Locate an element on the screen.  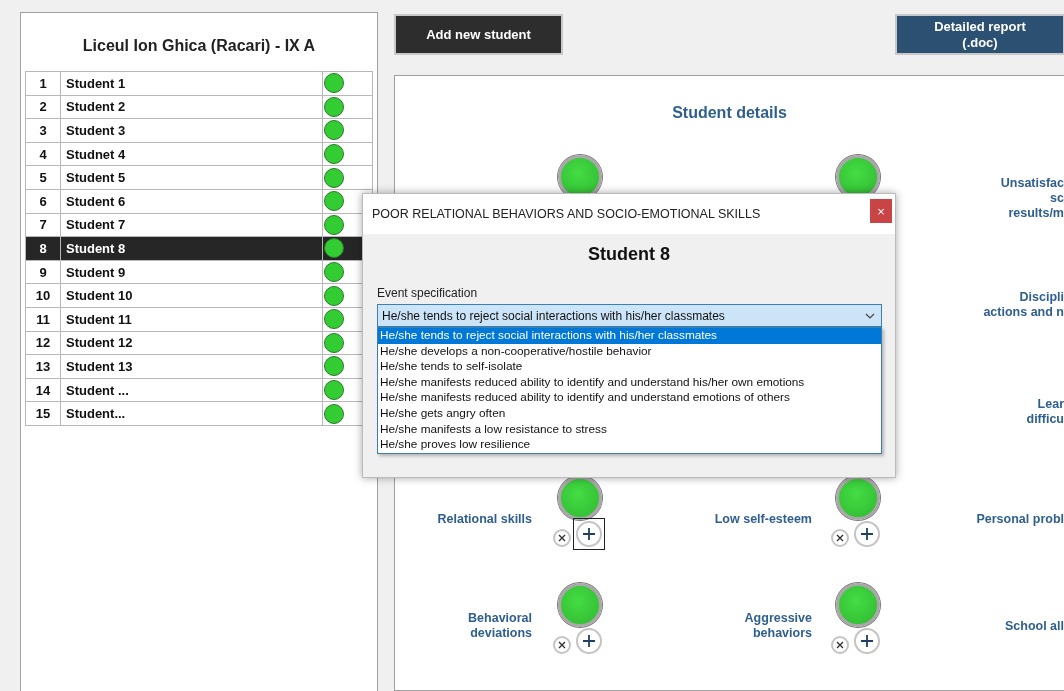
category-label: Relational skills is located at coordinates (484, 519).